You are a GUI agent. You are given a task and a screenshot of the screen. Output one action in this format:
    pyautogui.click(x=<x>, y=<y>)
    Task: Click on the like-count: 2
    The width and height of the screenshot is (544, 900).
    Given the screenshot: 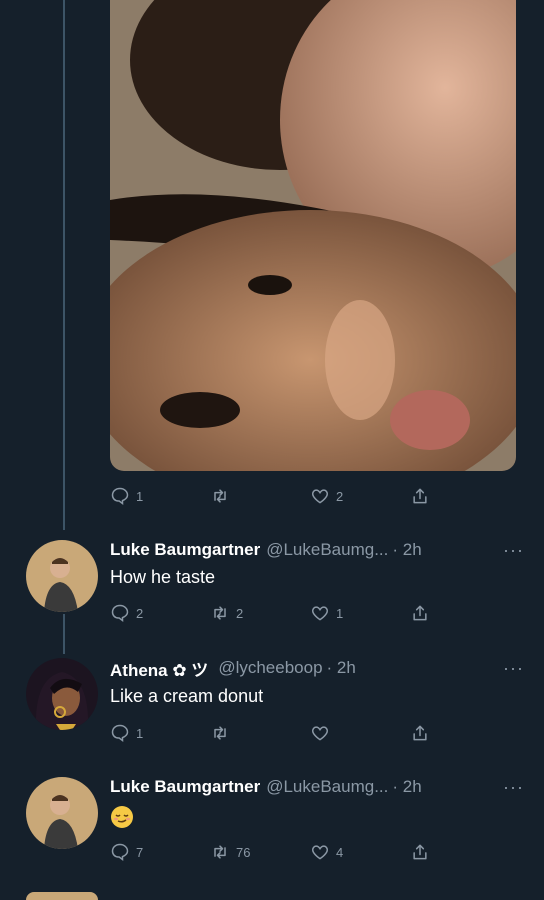 What is the action you would take?
    pyautogui.click(x=340, y=496)
    